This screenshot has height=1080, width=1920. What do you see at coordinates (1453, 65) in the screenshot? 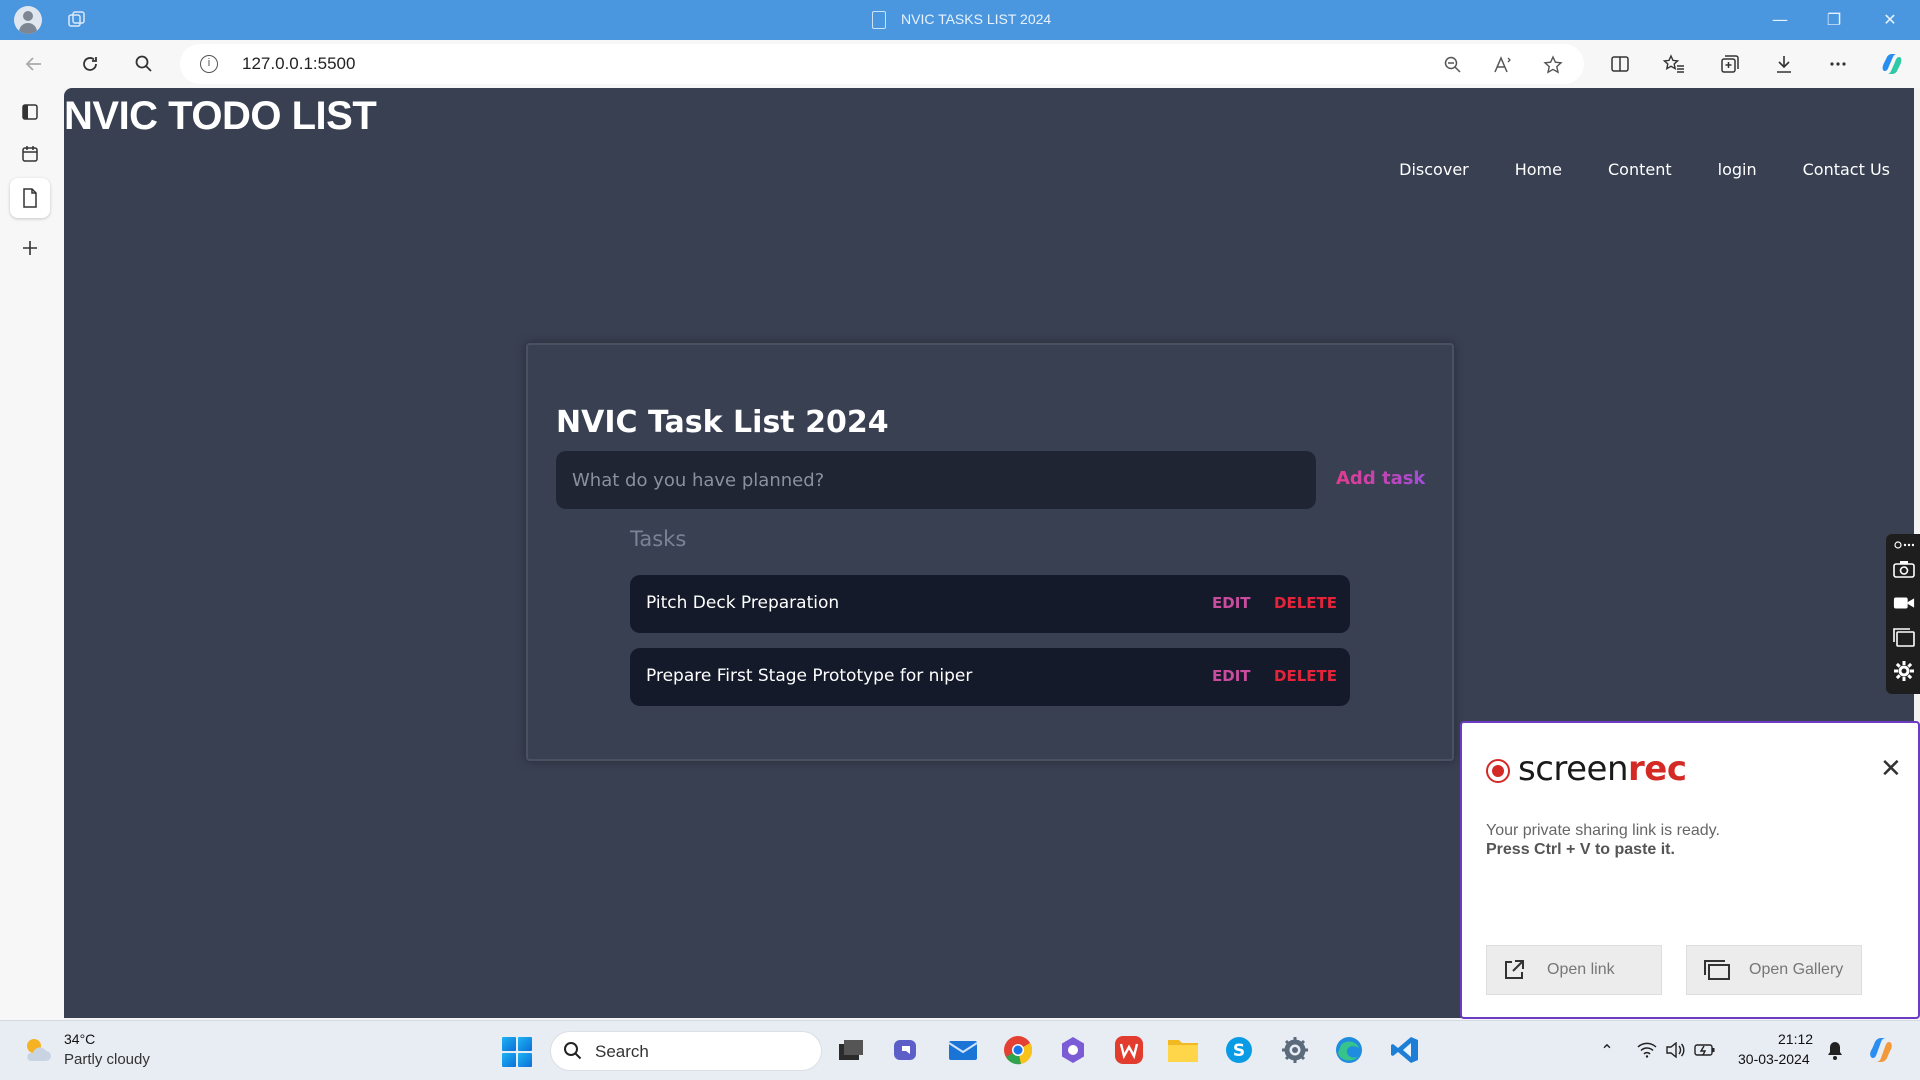
I see `zoom-out-icon` at bounding box center [1453, 65].